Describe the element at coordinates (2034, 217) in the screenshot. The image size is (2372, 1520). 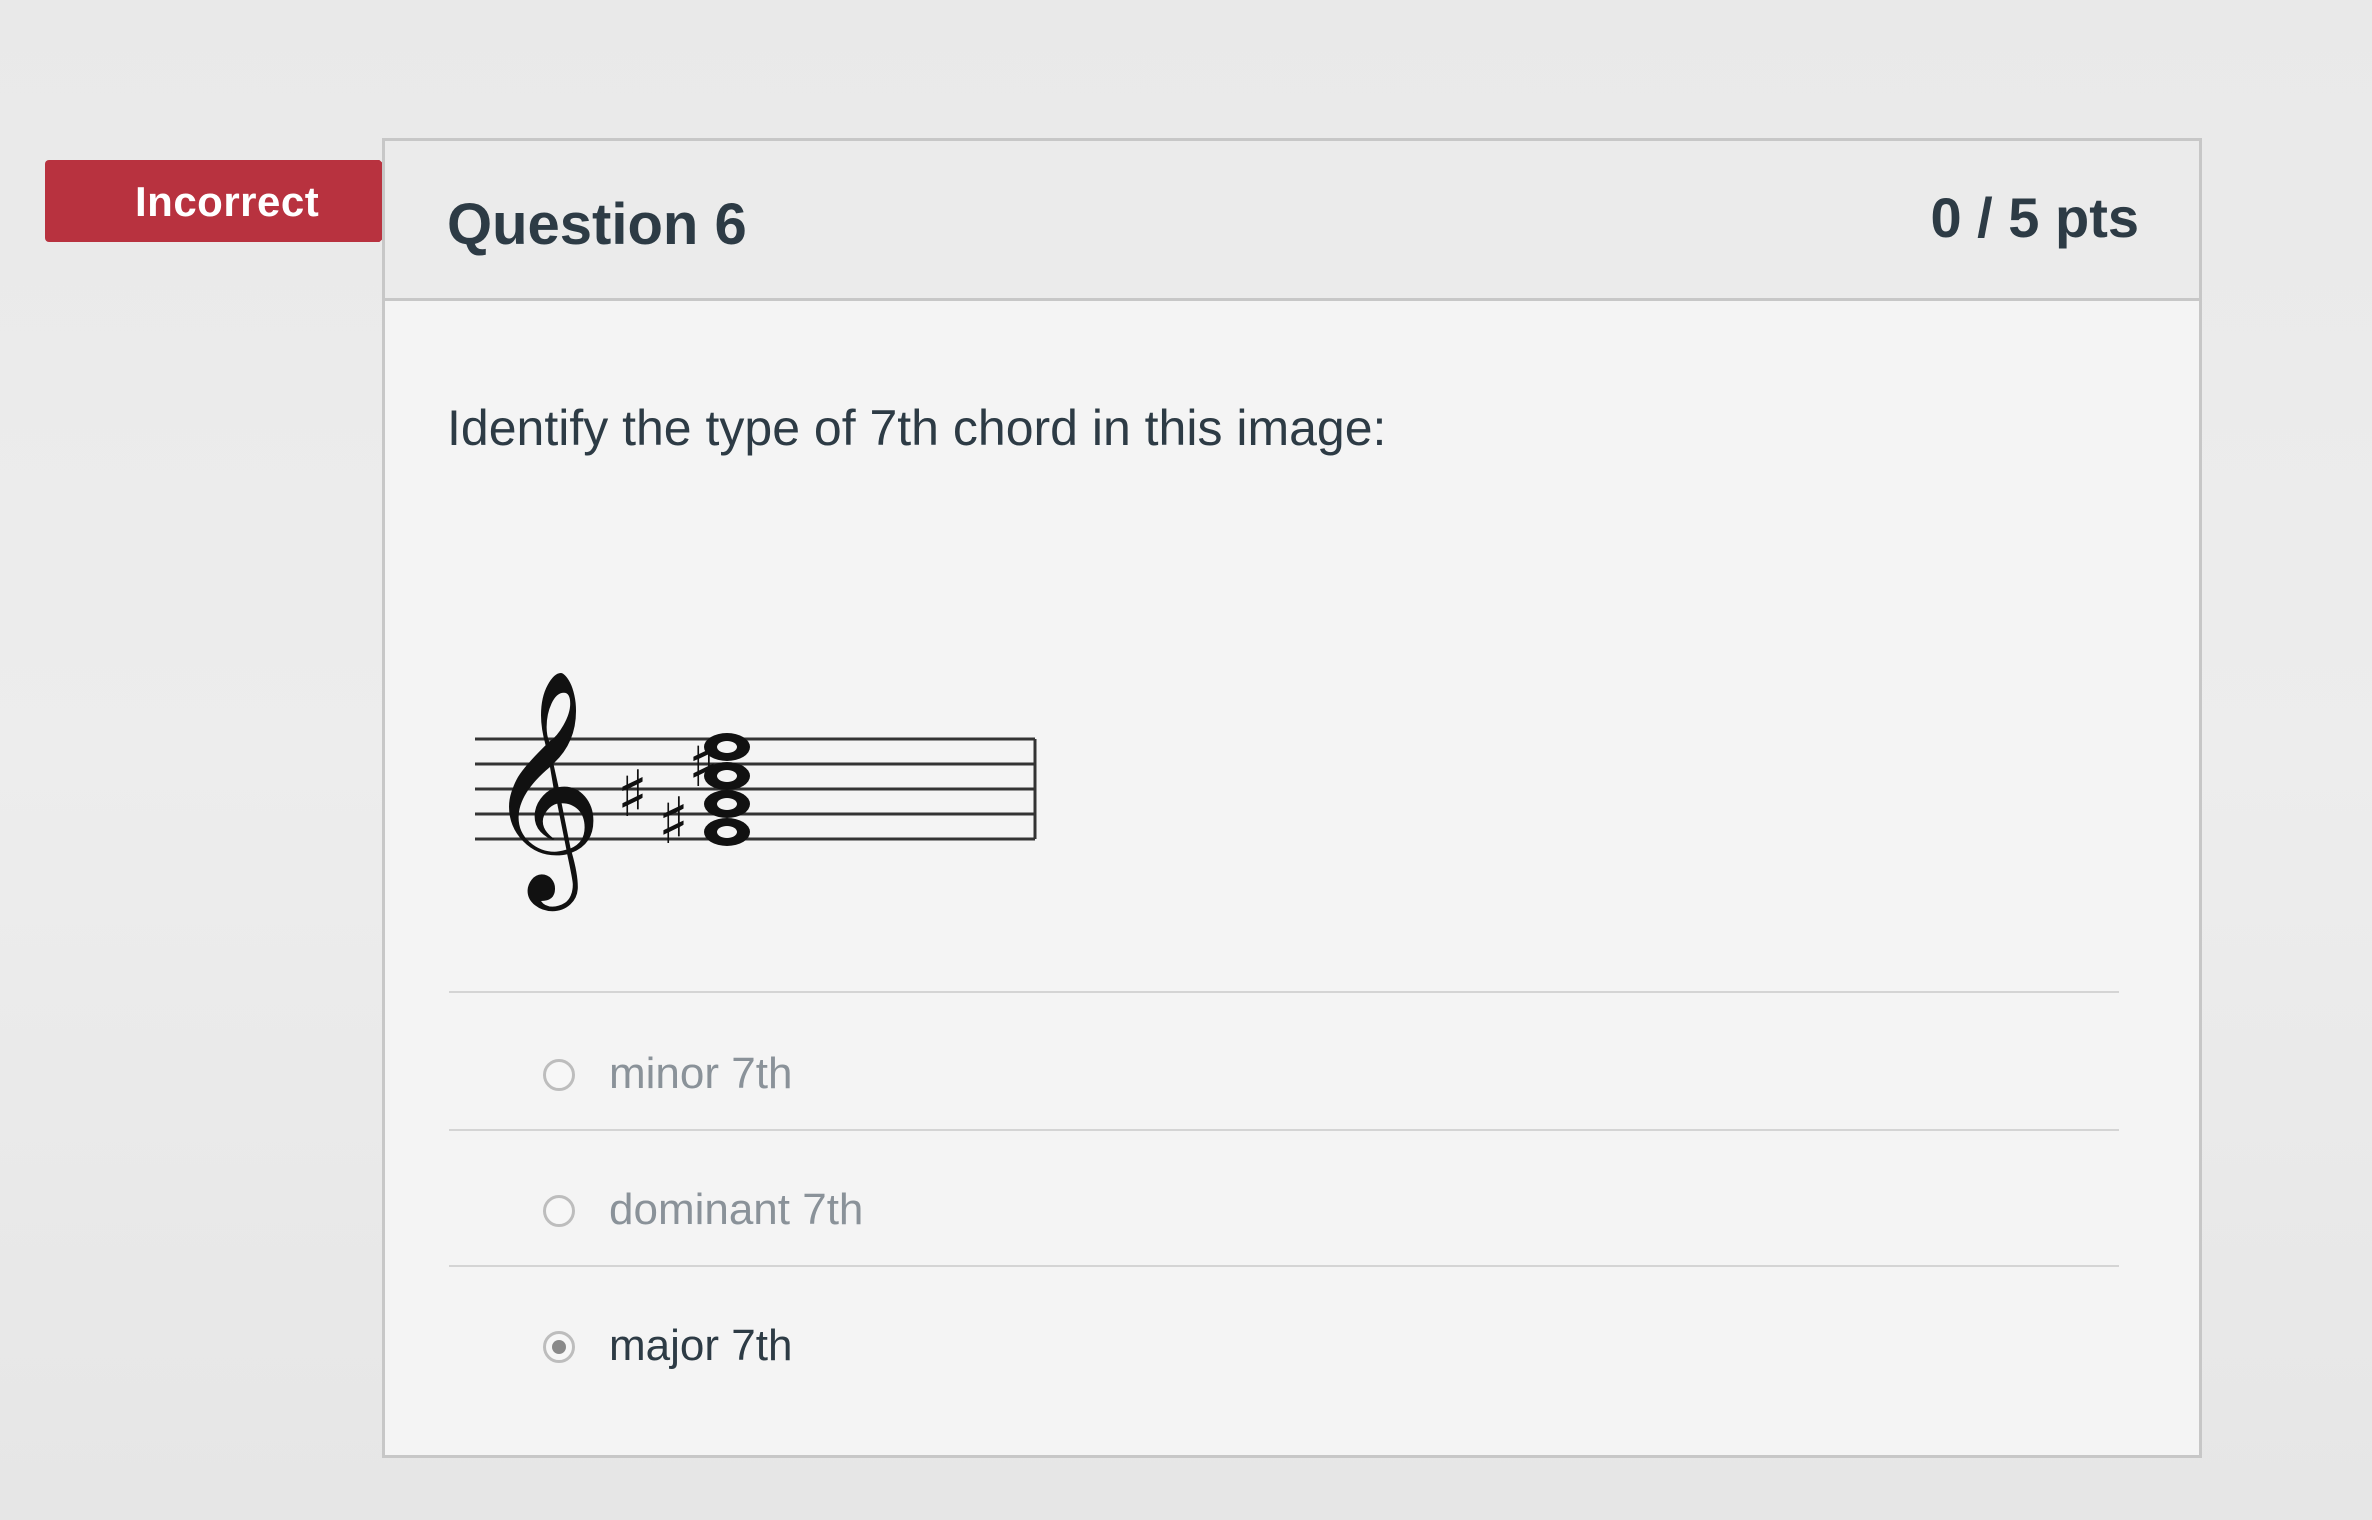
I see `question-points: 0 / 5 pts` at that location.